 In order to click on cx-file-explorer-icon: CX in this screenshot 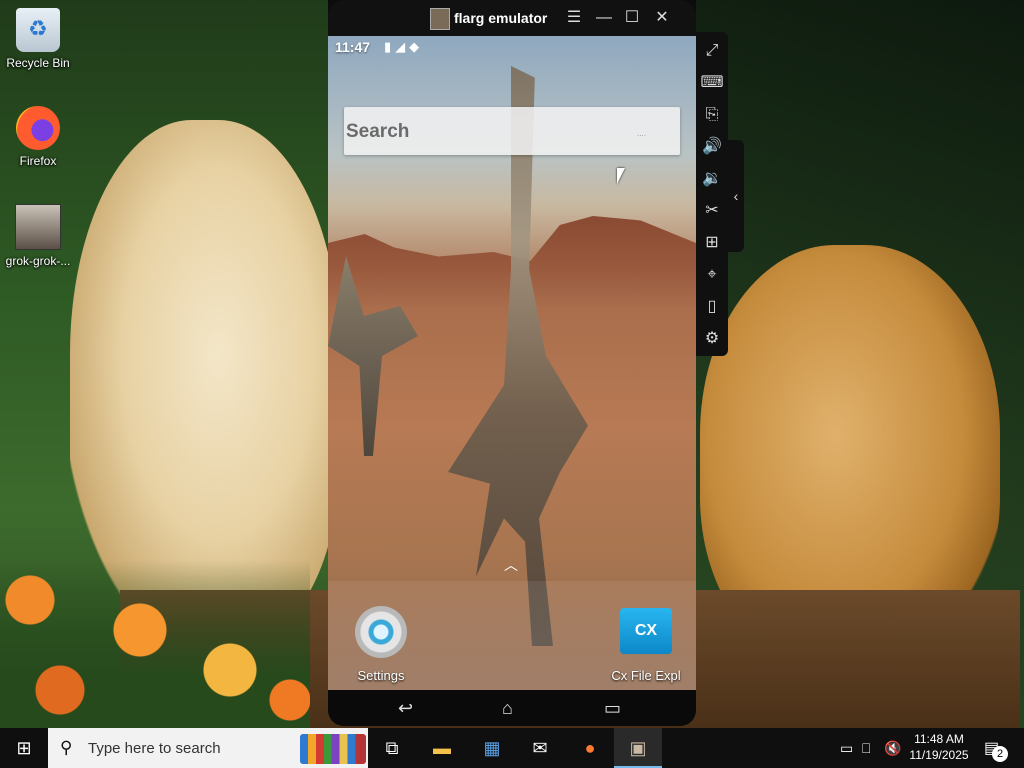, I will do `click(646, 631)`.